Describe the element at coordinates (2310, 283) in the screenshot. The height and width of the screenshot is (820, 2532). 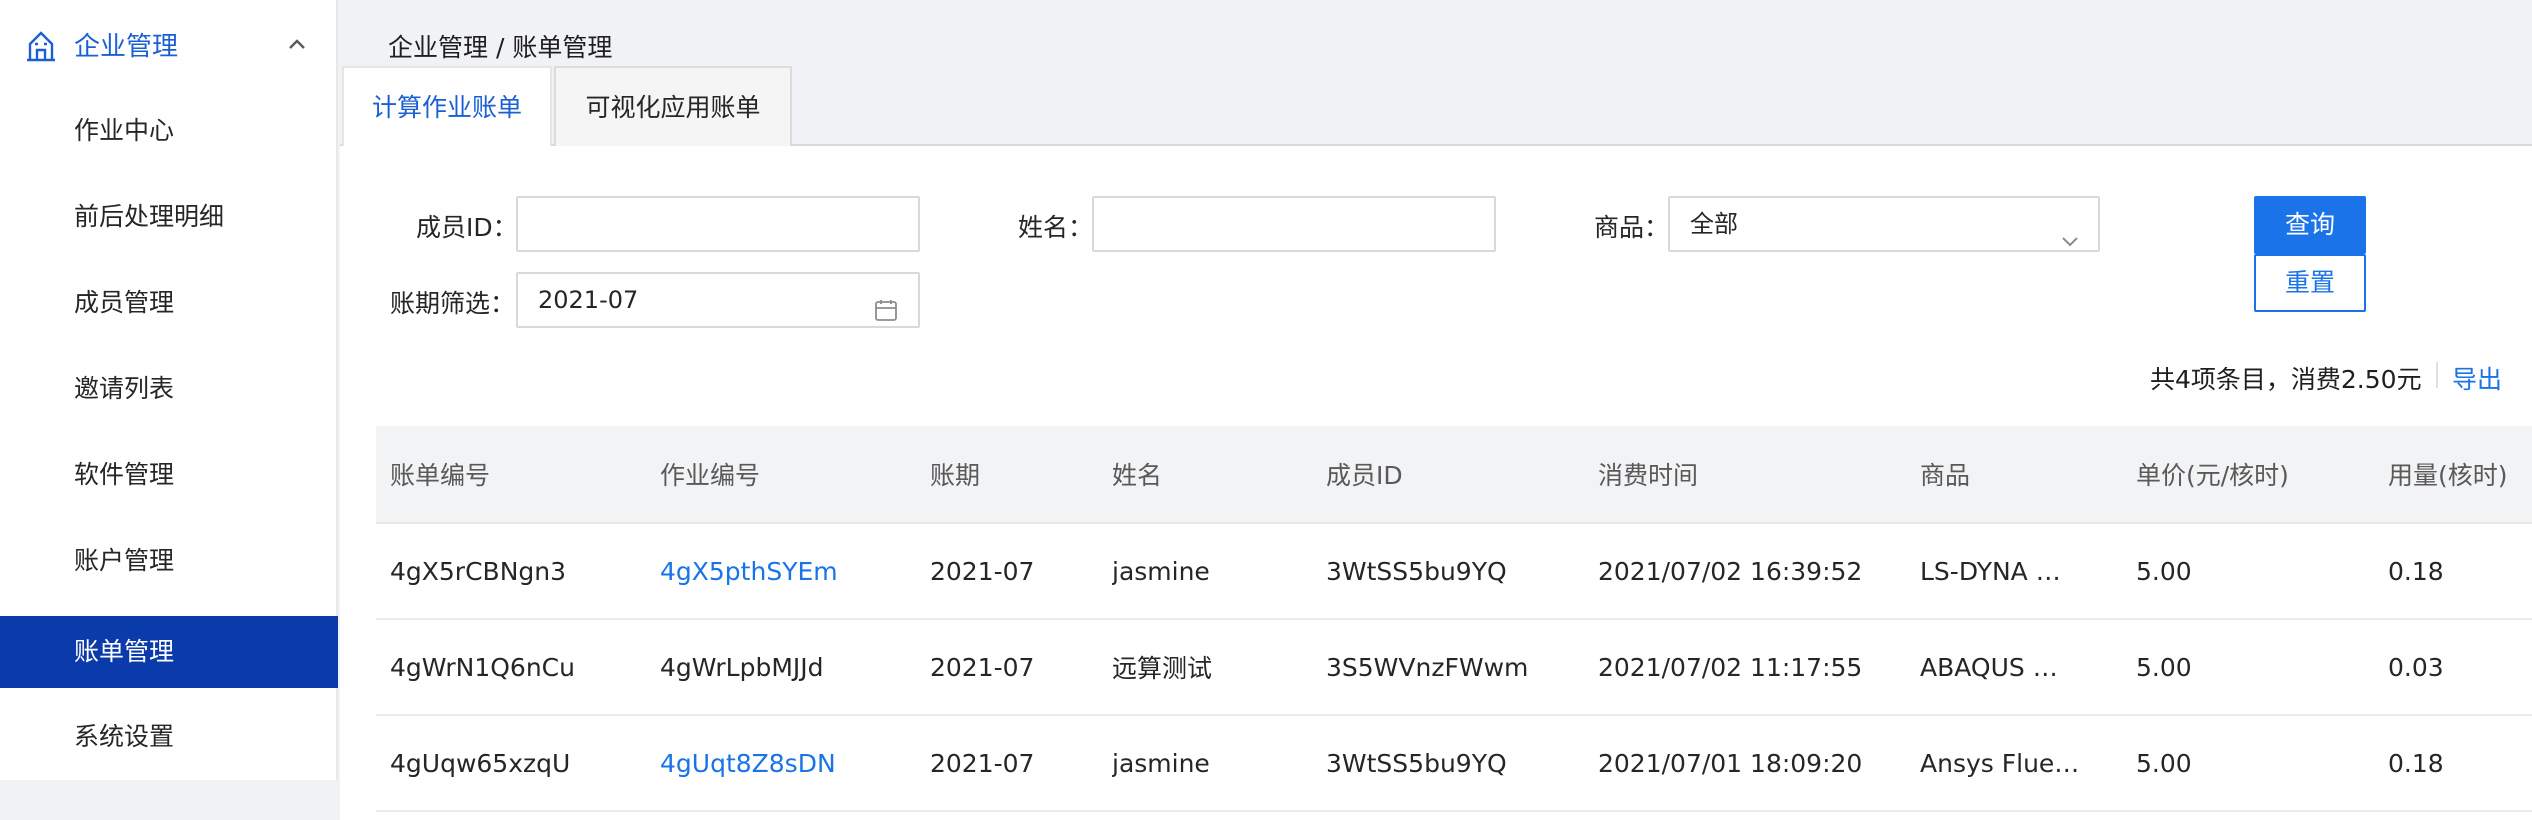
I see `reset-button: 重置` at that location.